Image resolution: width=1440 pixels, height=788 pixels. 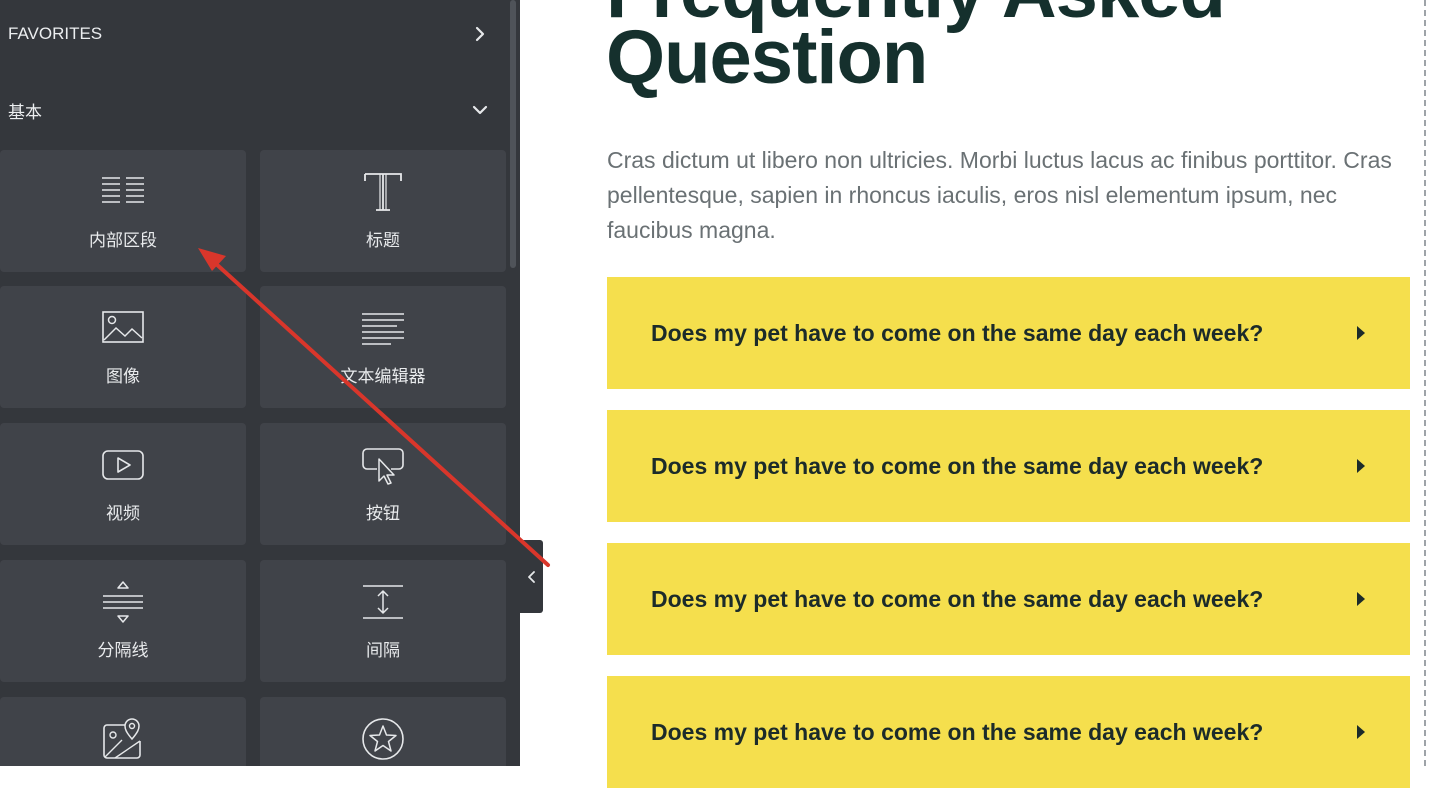 I want to click on image-icon, so click(x=123, y=328).